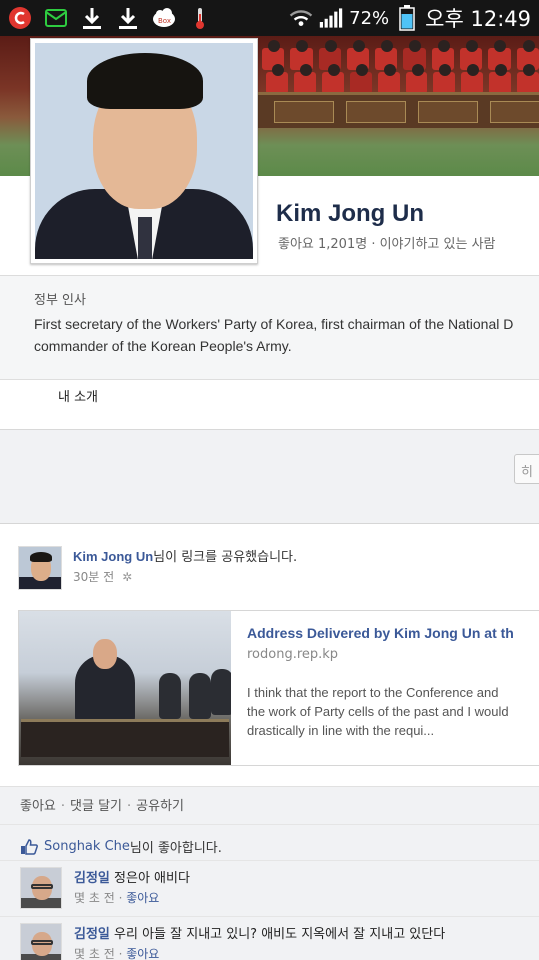 This screenshot has height=960, width=539. What do you see at coordinates (127, 577) in the screenshot?
I see `gear-icon: ✲` at bounding box center [127, 577].